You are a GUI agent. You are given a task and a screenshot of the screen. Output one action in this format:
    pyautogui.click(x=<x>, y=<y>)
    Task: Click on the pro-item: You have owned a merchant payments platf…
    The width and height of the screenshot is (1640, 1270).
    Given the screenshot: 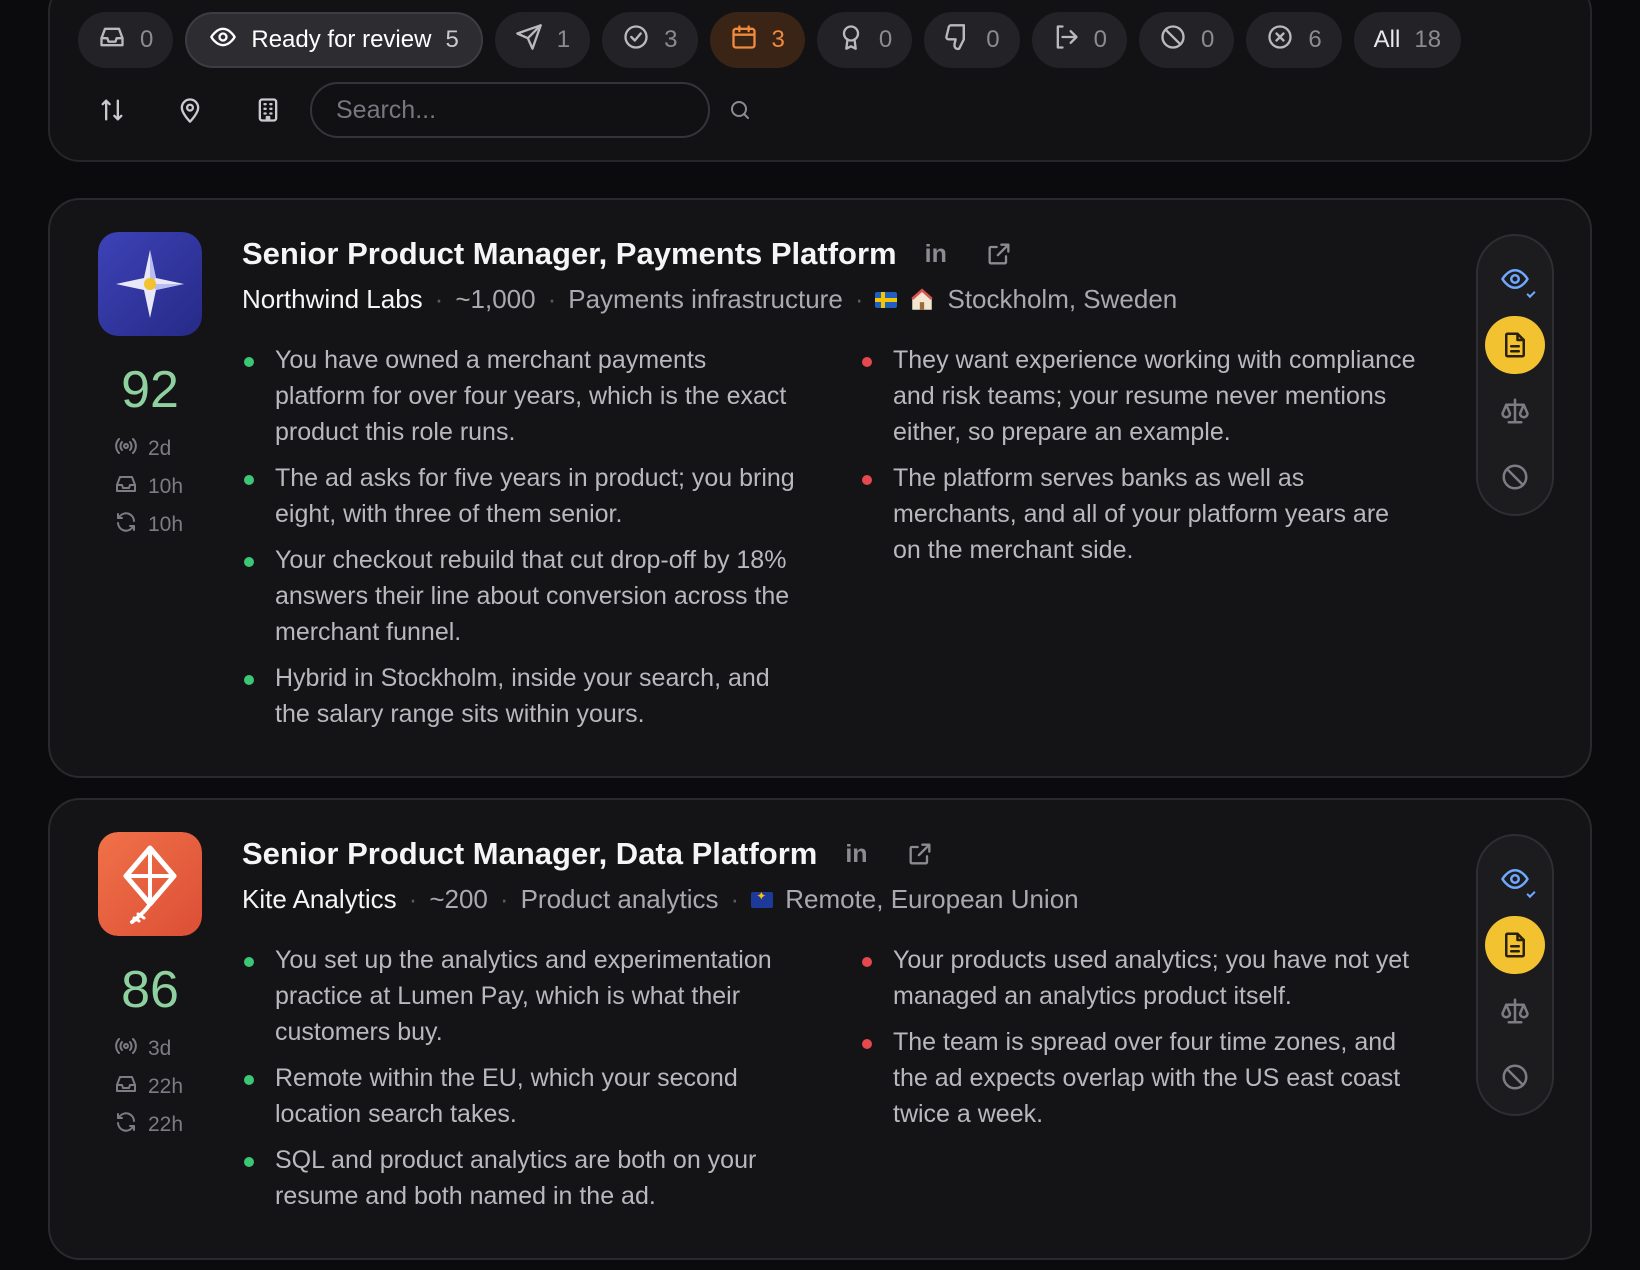 What is the action you would take?
    pyautogui.click(x=522, y=396)
    